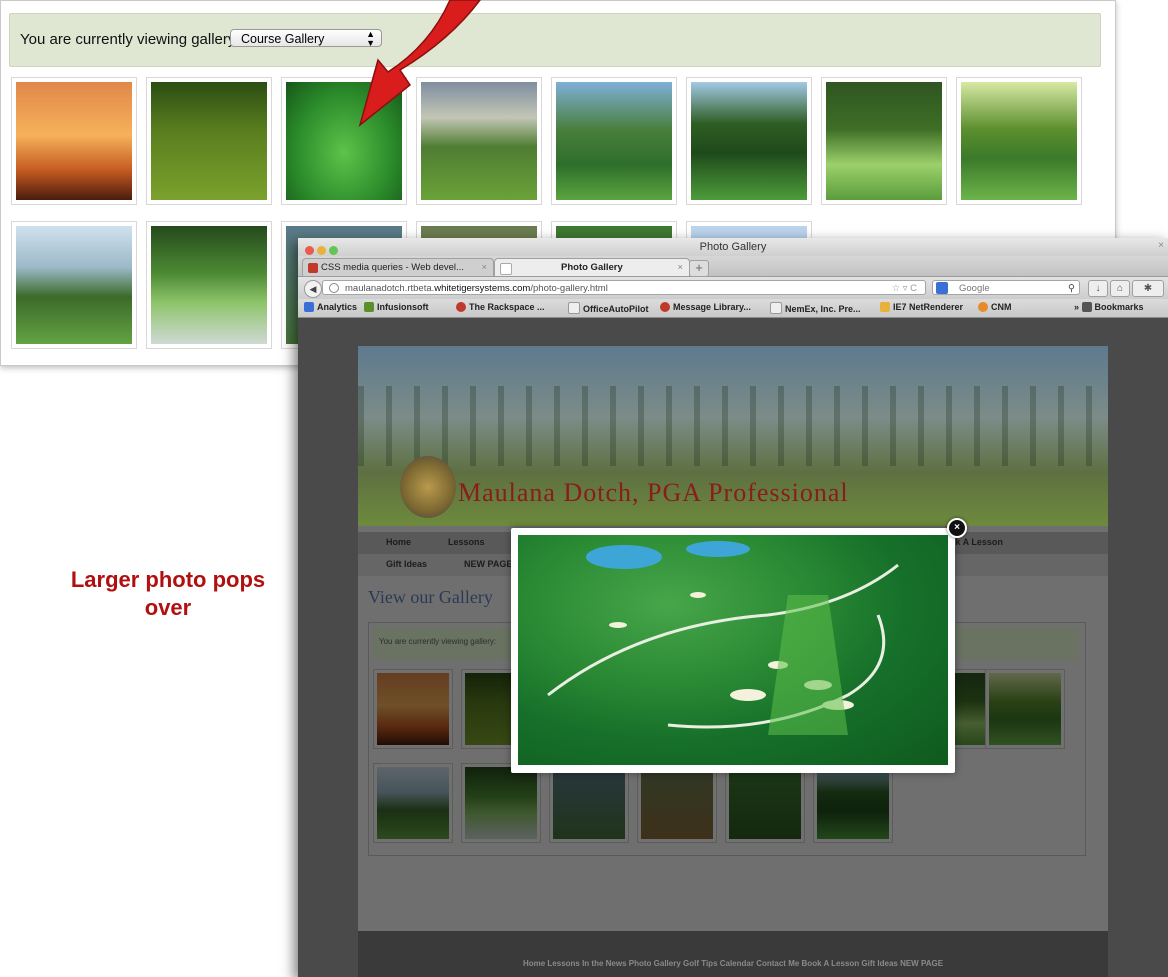 The width and height of the screenshot is (1168, 977). I want to click on red-arrow-annotation, so click(419, 64).